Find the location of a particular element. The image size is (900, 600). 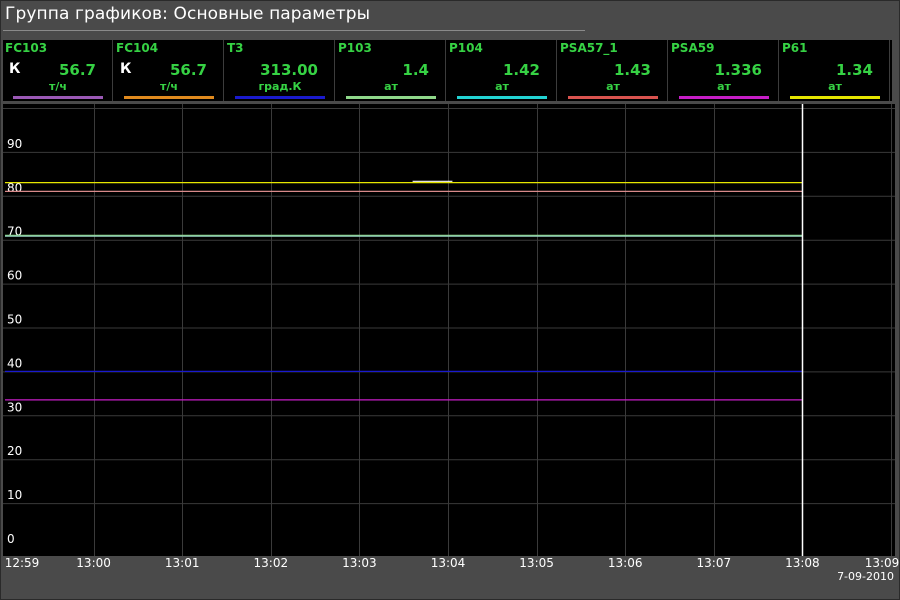

y-tick-label: 30 is located at coordinates (14, 407).